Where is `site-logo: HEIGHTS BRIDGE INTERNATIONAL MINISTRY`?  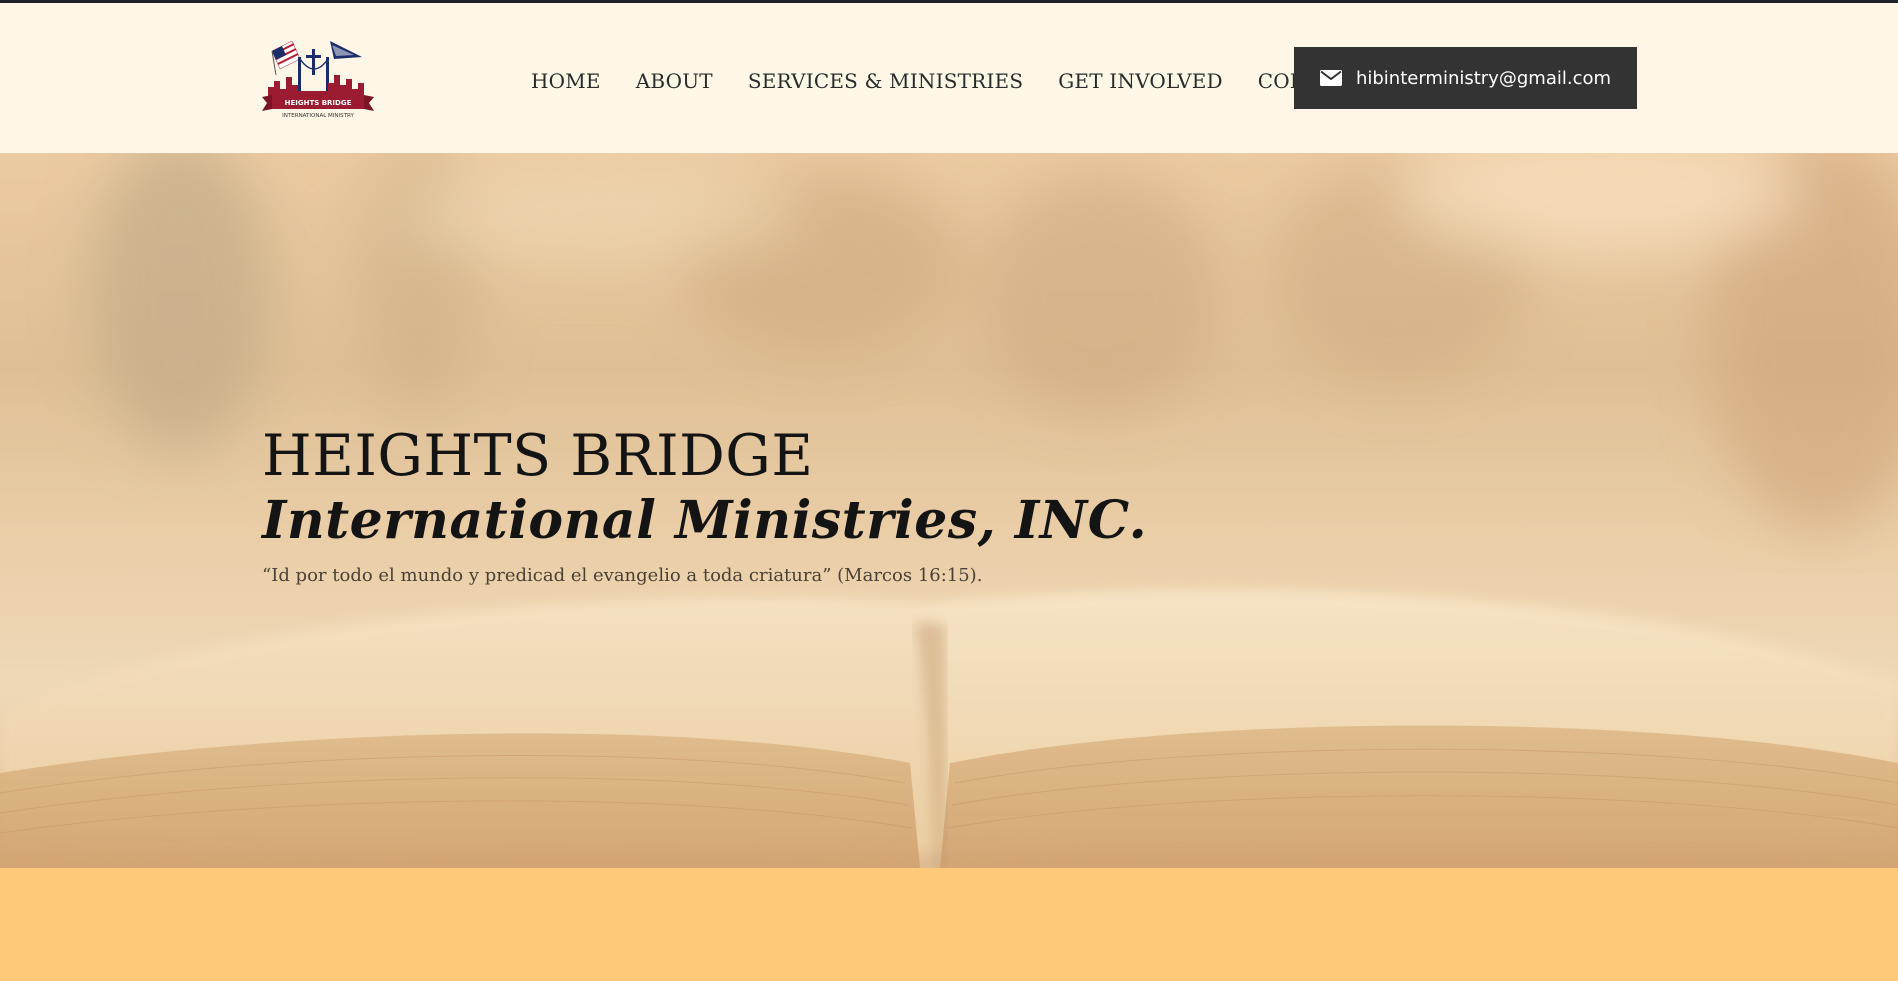
site-logo: HEIGHTS BRIDGE INTERNATIONAL MINISTRY is located at coordinates (318, 80).